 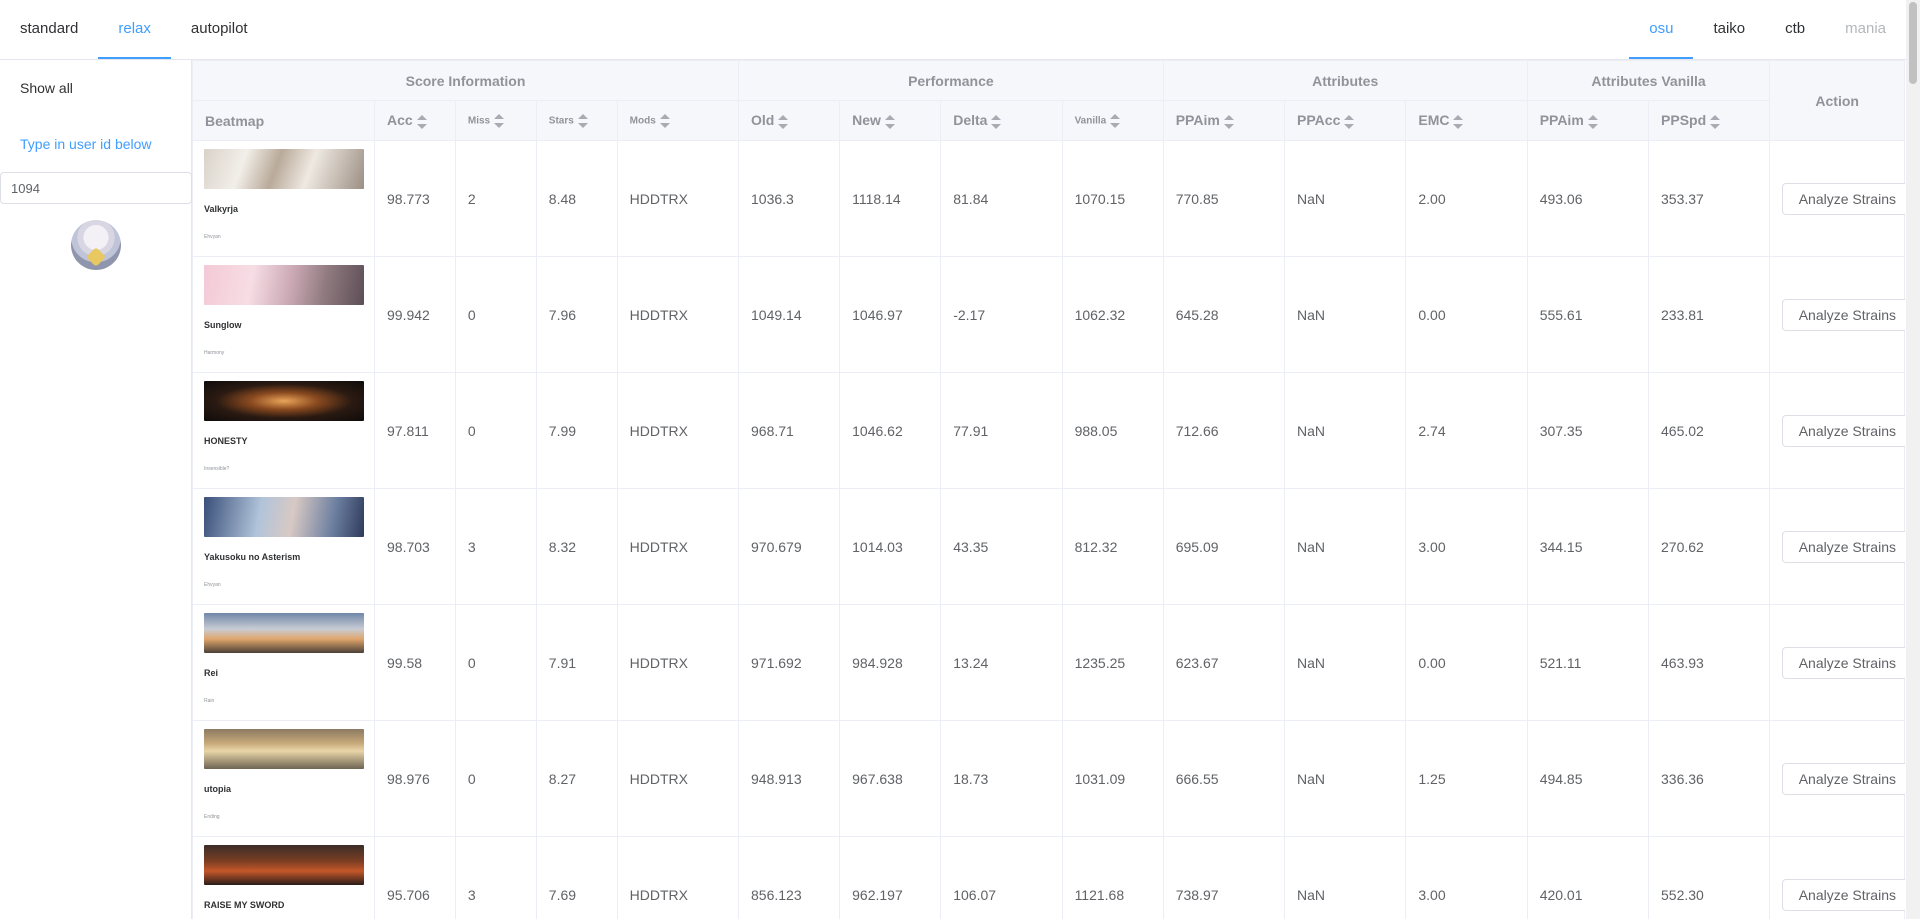 I want to click on column-ppacc: PPAcc, so click(x=1345, y=120).